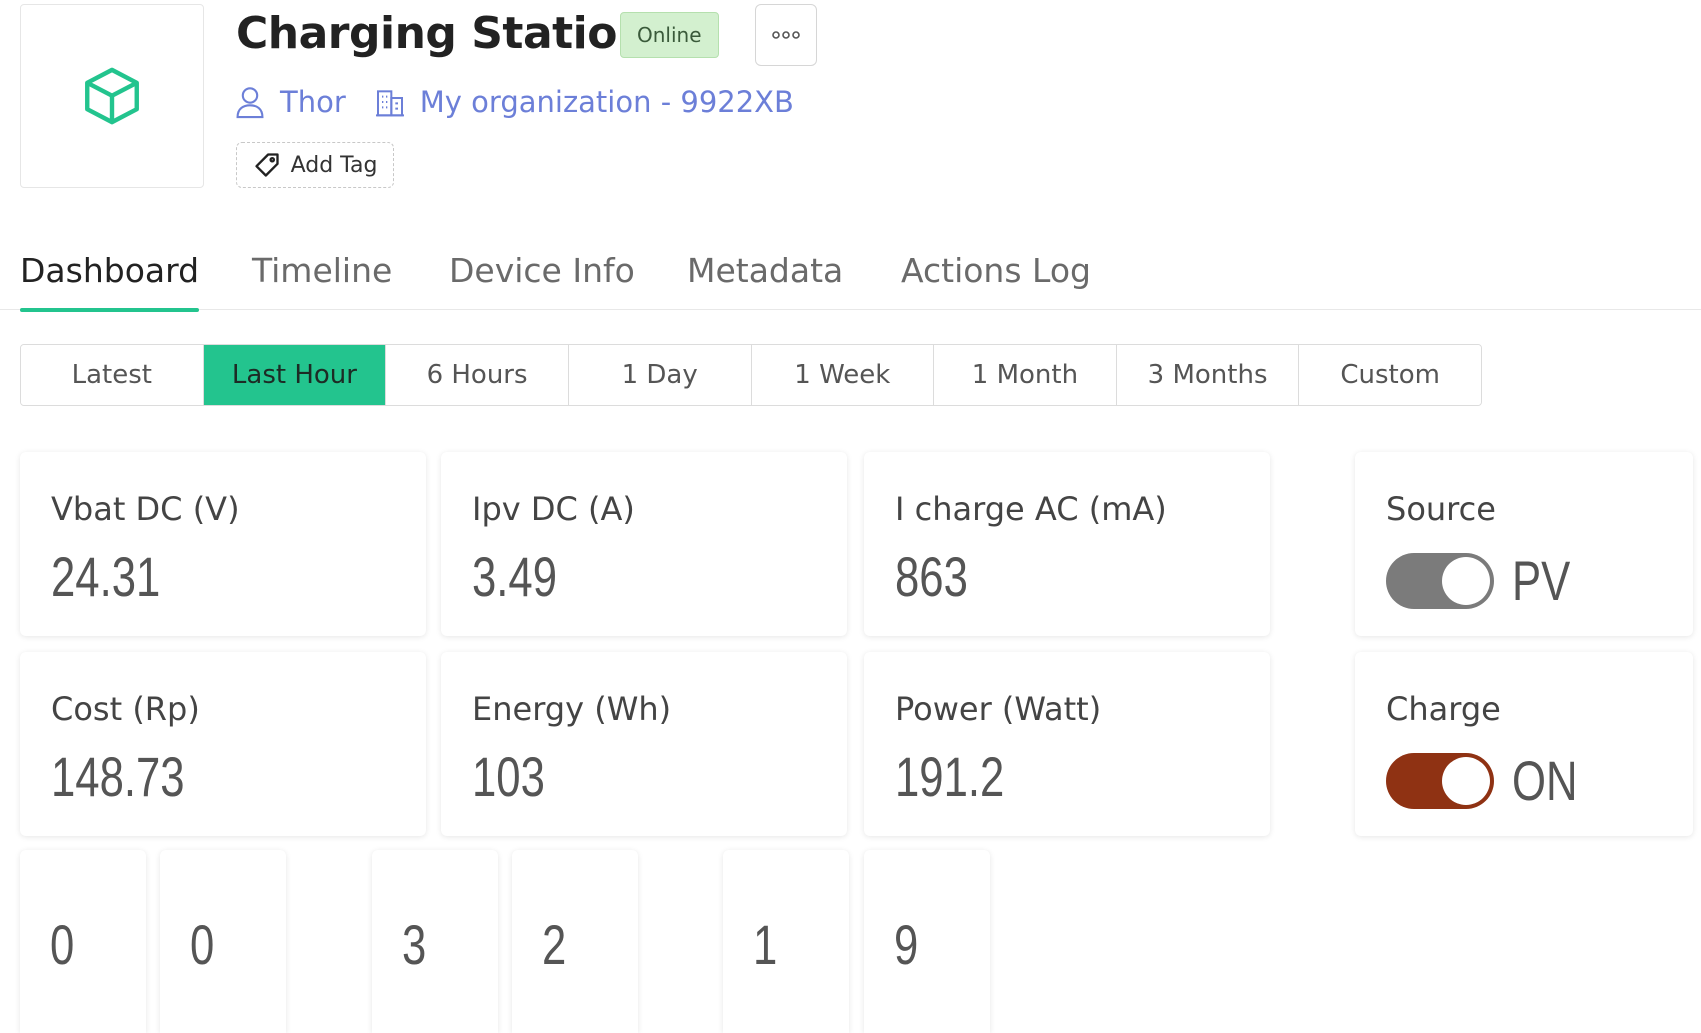  Describe the element at coordinates (515, 576) in the screenshot. I see `widget-value: 3.49` at that location.